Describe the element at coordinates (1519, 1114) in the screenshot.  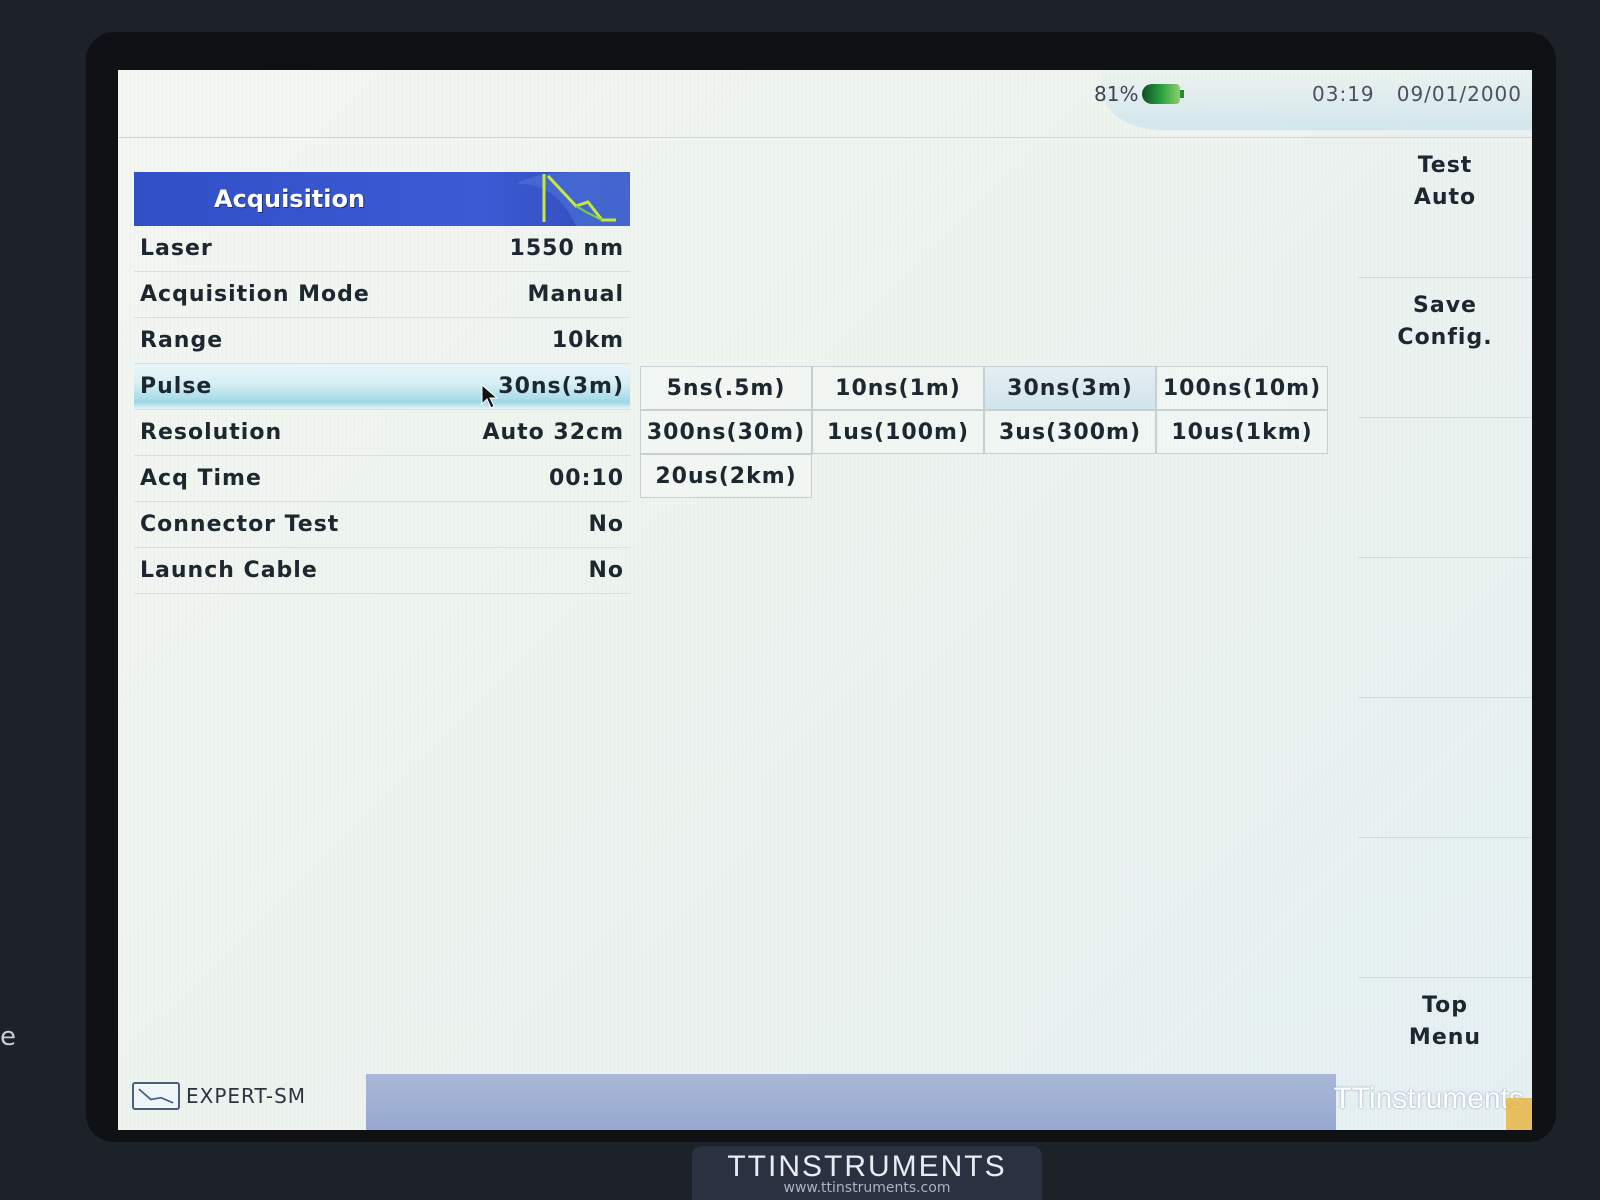
I see `footer-corner-decoration` at that location.